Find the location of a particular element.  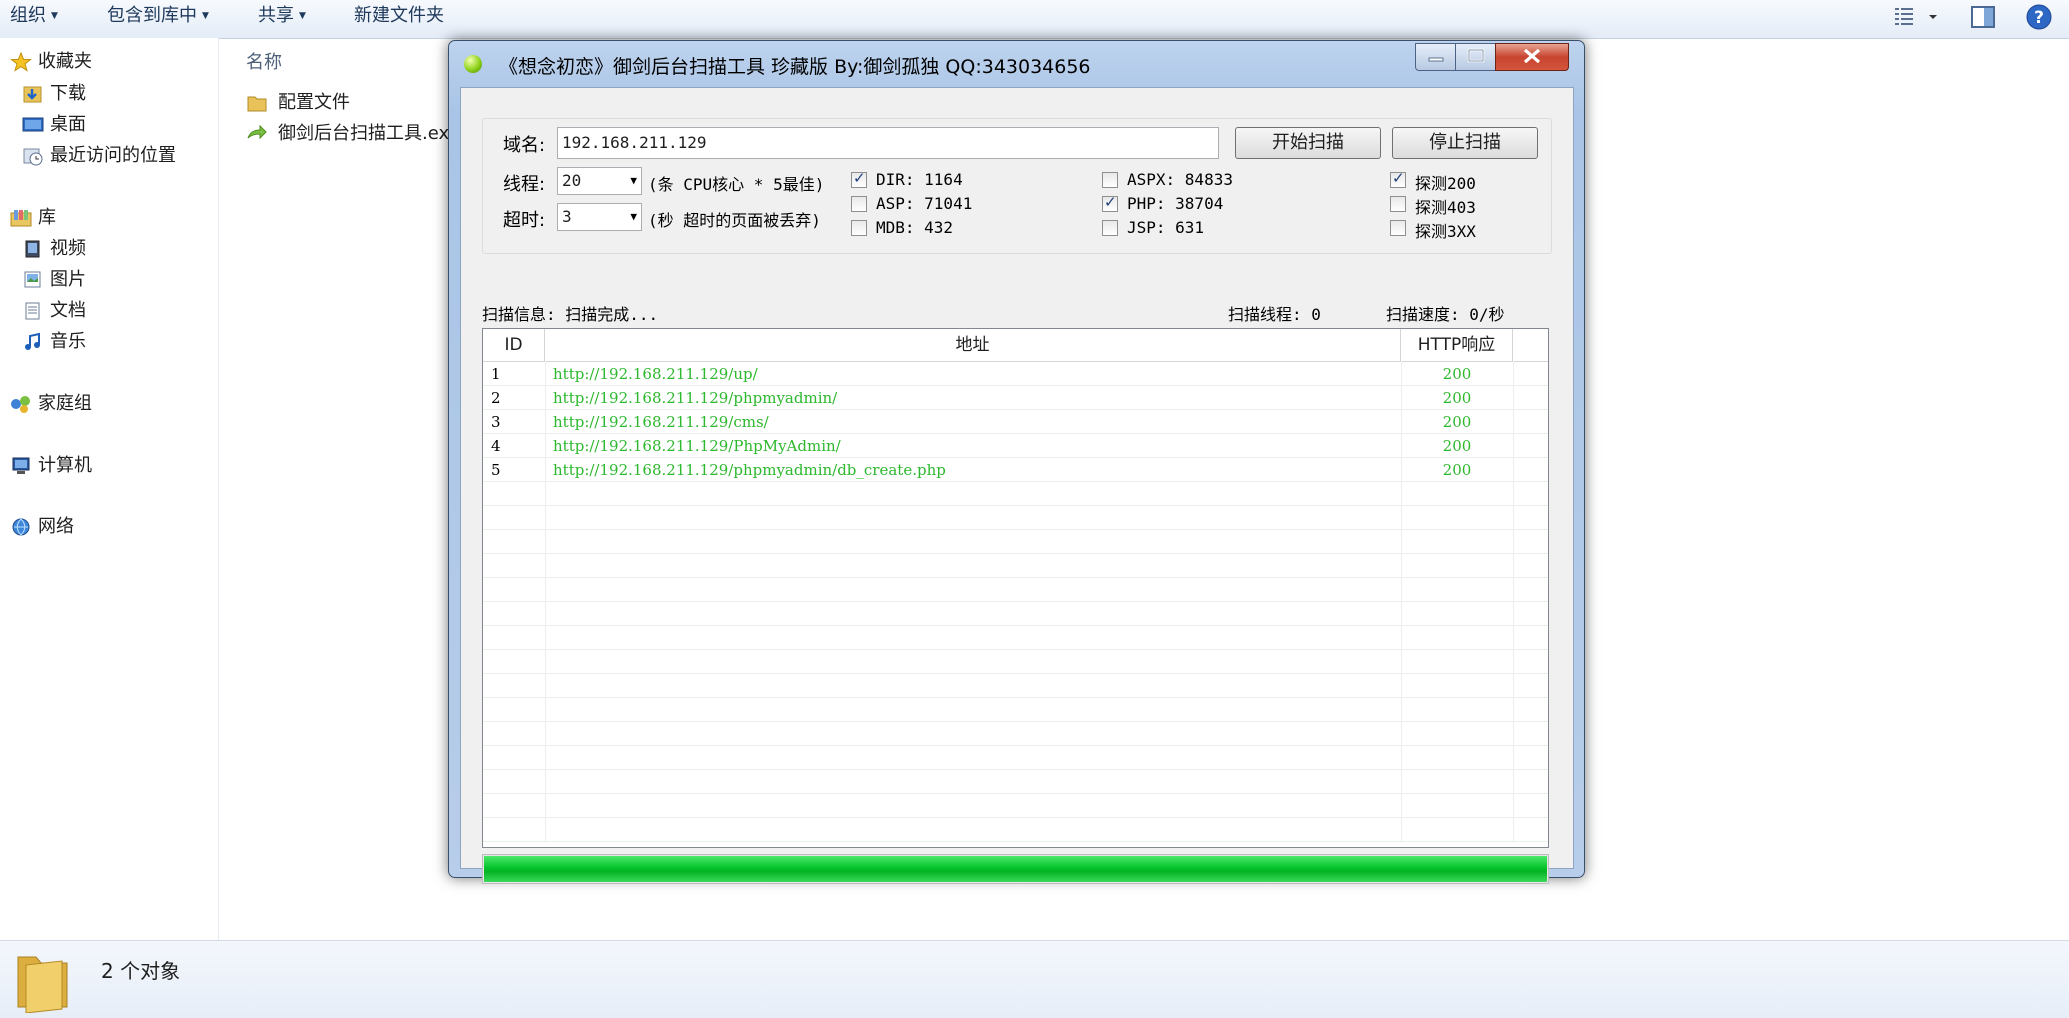

help-button: ? is located at coordinates (2039, 19).